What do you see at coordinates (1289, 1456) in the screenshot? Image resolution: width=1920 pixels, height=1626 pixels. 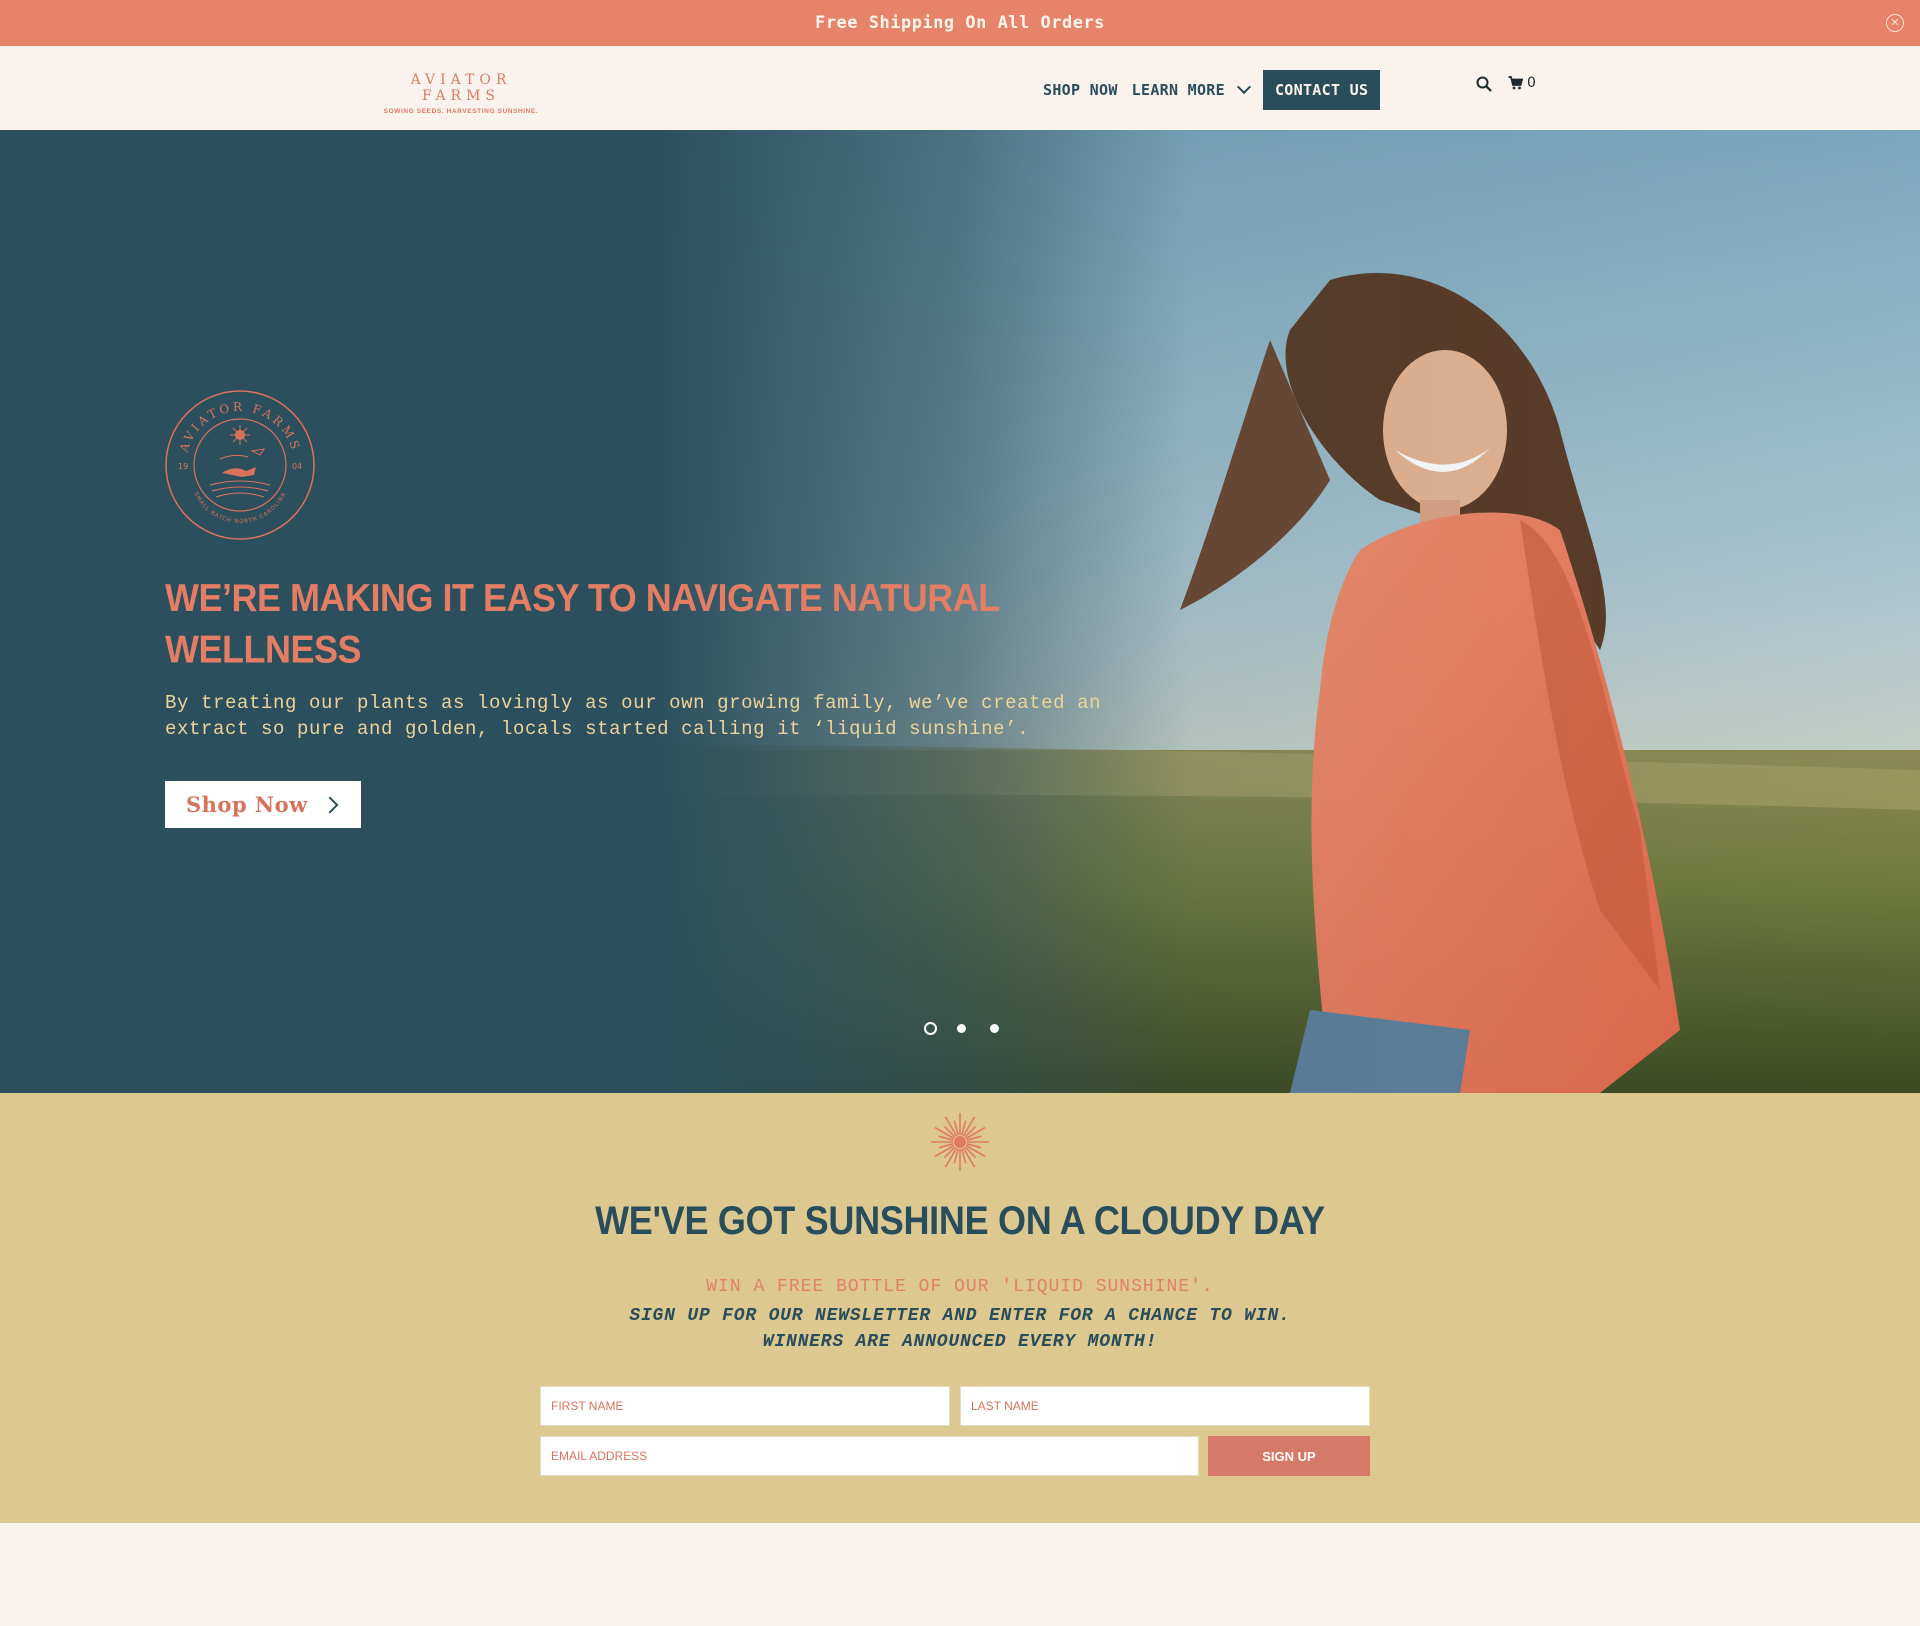 I see `sign-up-button: SIGN UP` at bounding box center [1289, 1456].